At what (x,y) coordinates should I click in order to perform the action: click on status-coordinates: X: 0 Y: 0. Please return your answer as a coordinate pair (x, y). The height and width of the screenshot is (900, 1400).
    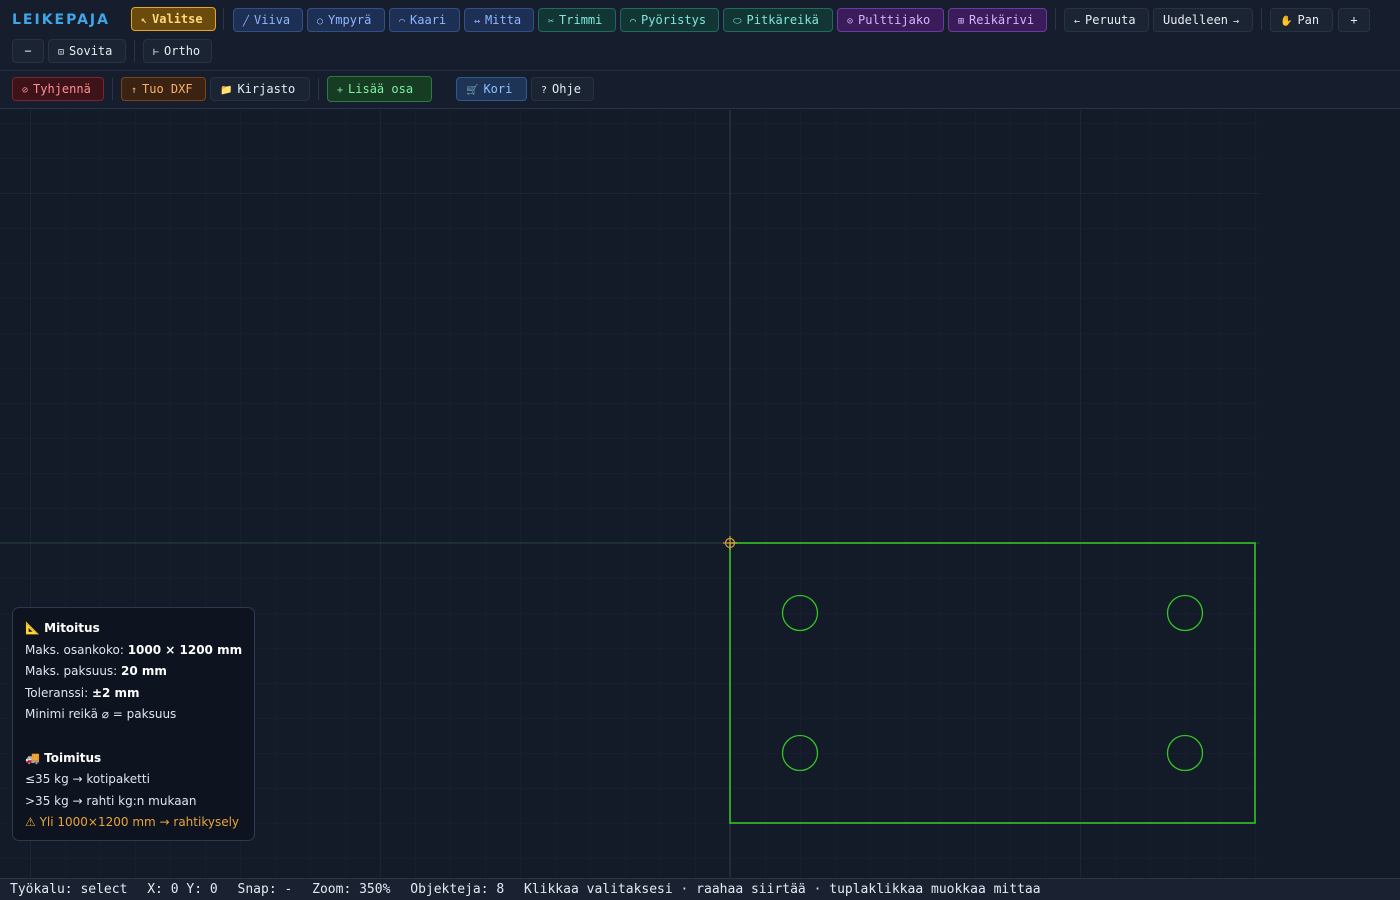
    Looking at the image, I should click on (182, 889).